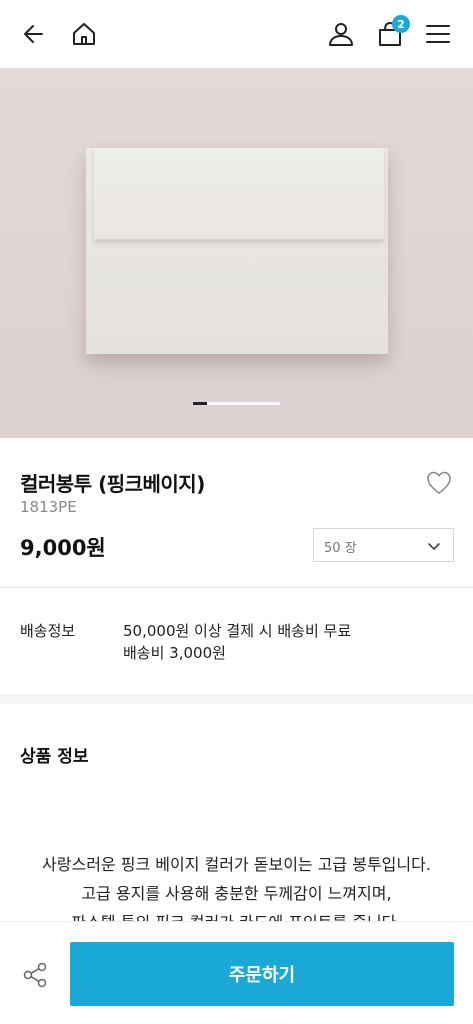 Image resolution: width=473 pixels, height=1024 pixels. Describe the element at coordinates (340, 548) in the screenshot. I see `quantity-selected-value: 50 장` at that location.